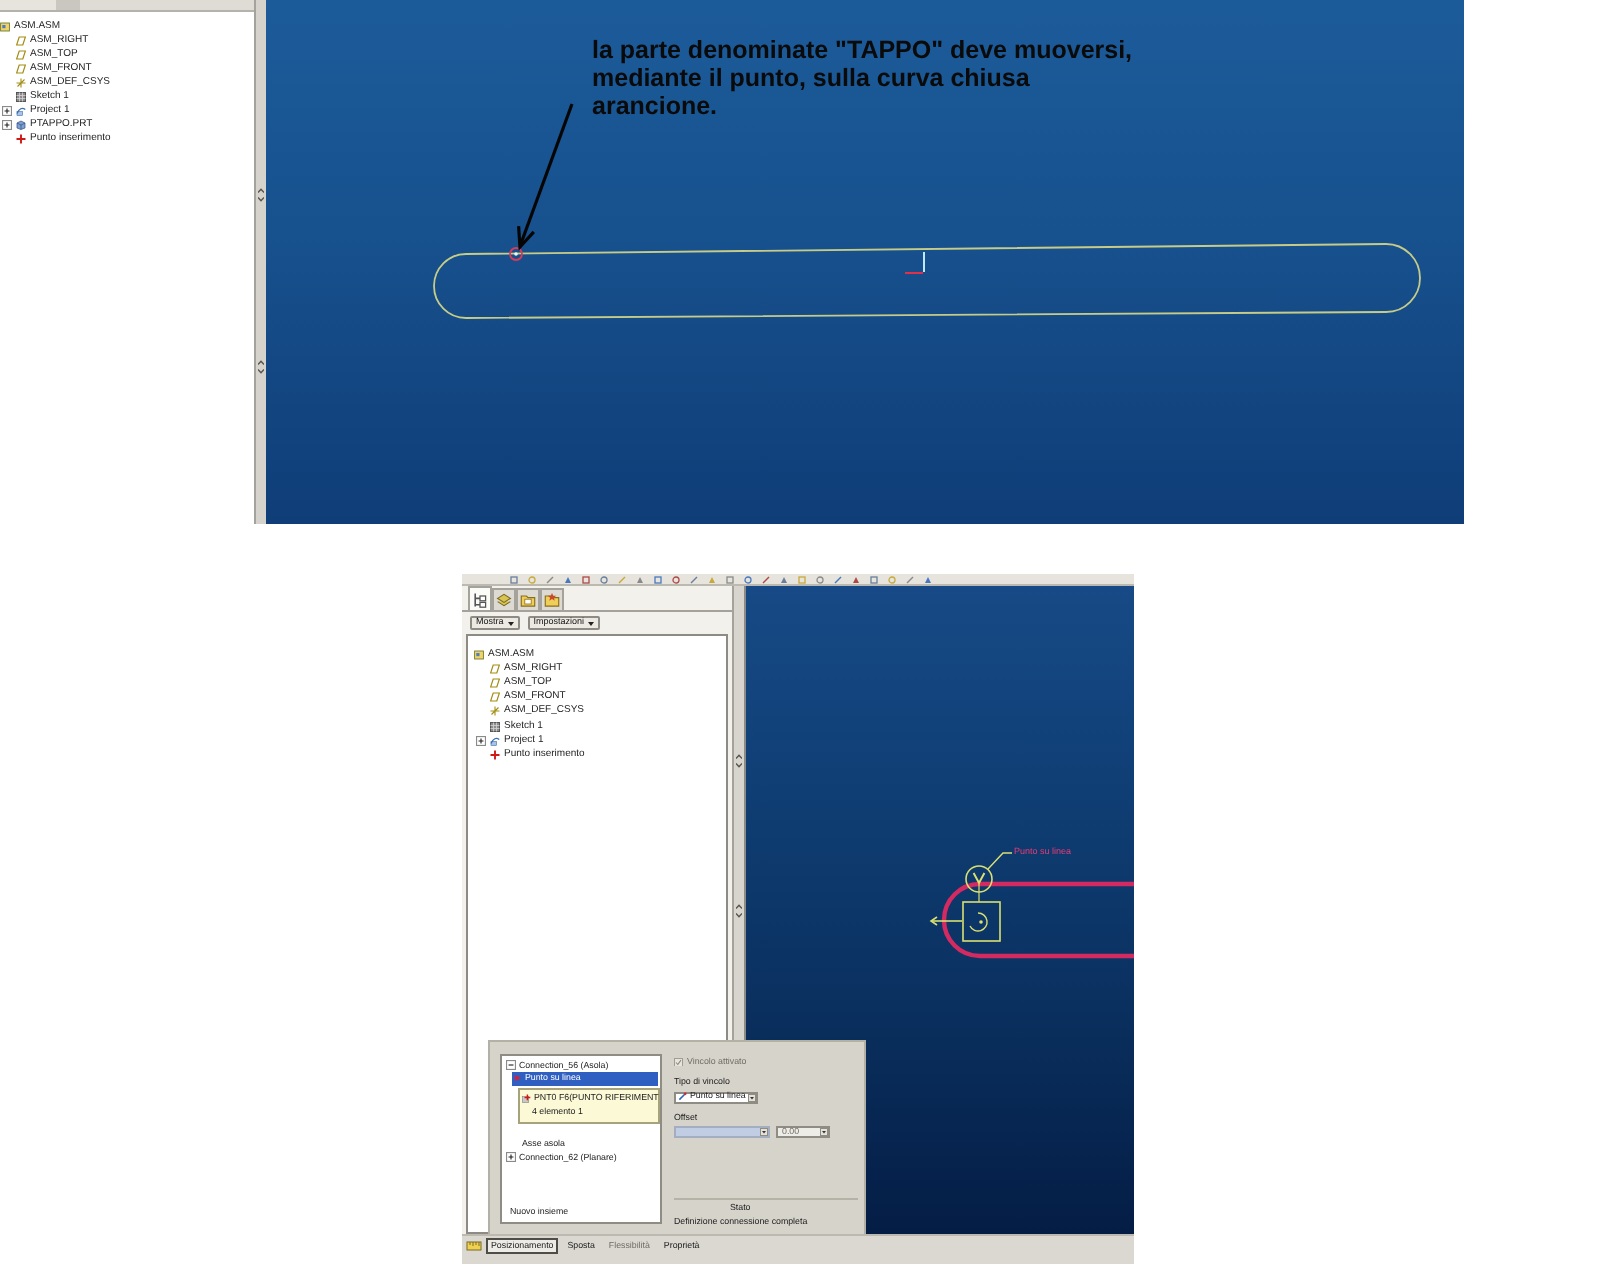 The image size is (1600, 1280). What do you see at coordinates (979, 884) in the screenshot?
I see `constraint-symbol-icon` at bounding box center [979, 884].